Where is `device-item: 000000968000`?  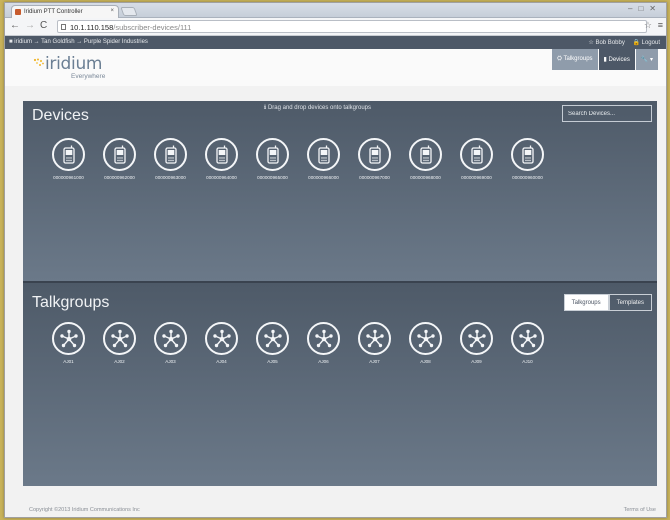 device-item: 000000968000 is located at coordinates (425, 159).